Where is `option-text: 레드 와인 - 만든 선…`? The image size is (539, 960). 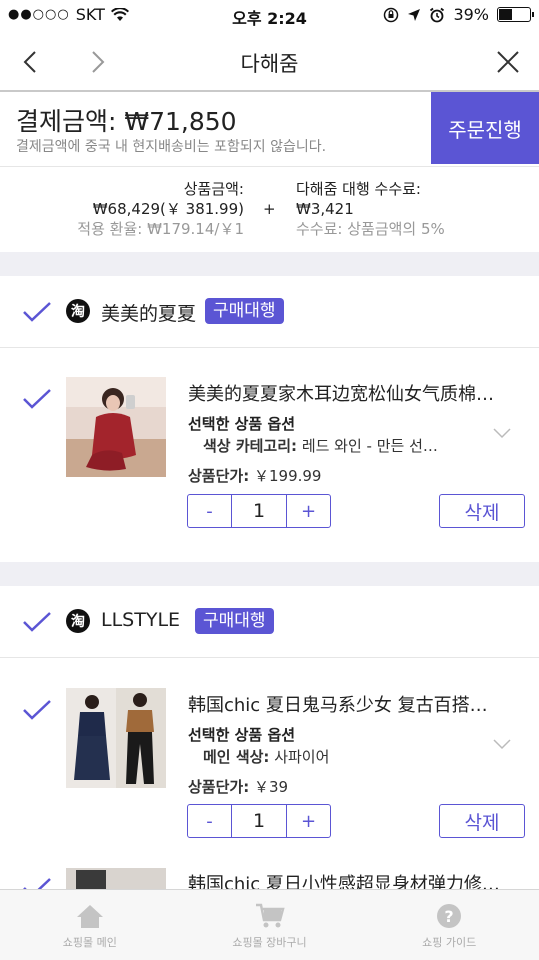
option-text: 레드 와인 - 만든 선… is located at coordinates (369, 446).